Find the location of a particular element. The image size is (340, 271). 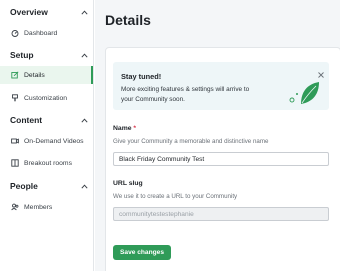

sidebar-item-label: Dashboard is located at coordinates (41, 33).